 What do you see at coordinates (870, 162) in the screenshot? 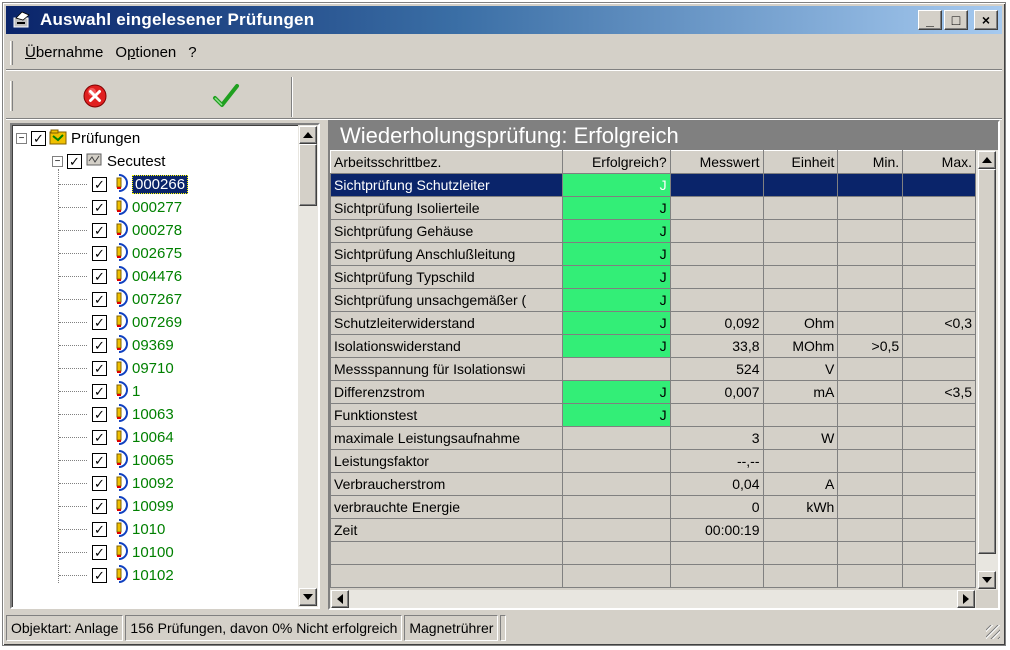
I see `column-header: Min.` at bounding box center [870, 162].